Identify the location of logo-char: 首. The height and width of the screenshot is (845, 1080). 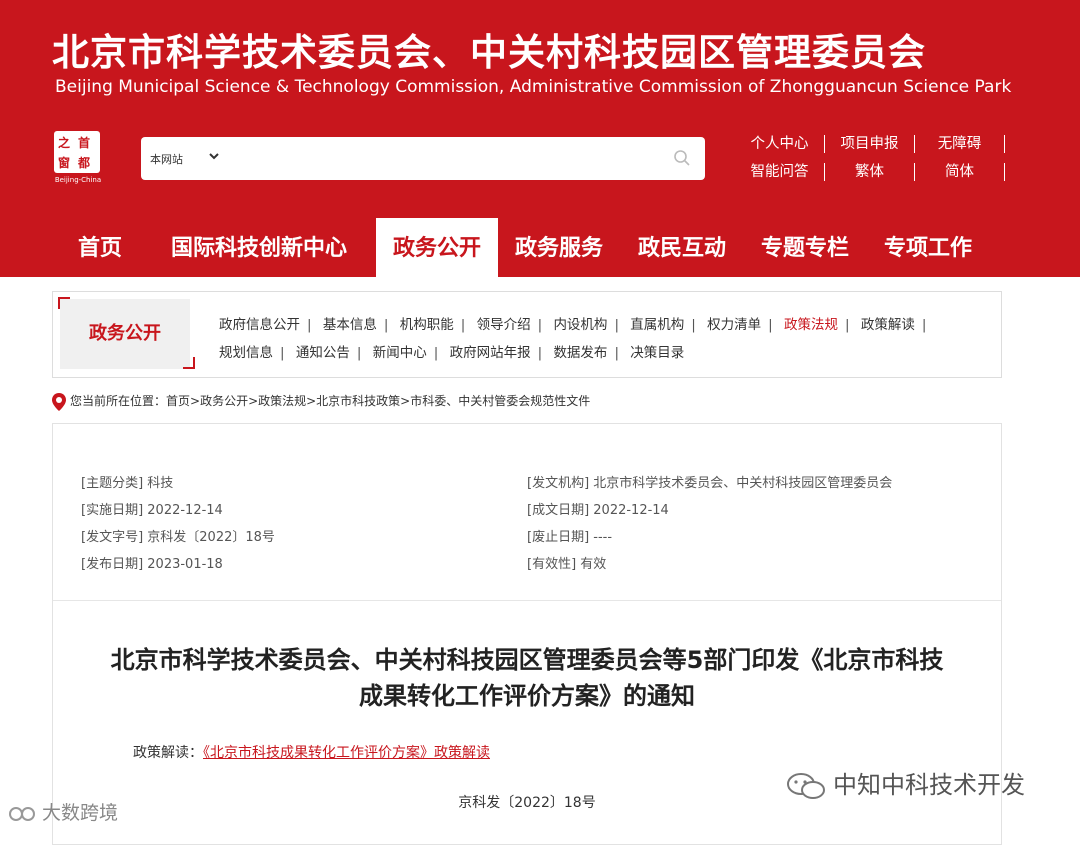
(84, 143).